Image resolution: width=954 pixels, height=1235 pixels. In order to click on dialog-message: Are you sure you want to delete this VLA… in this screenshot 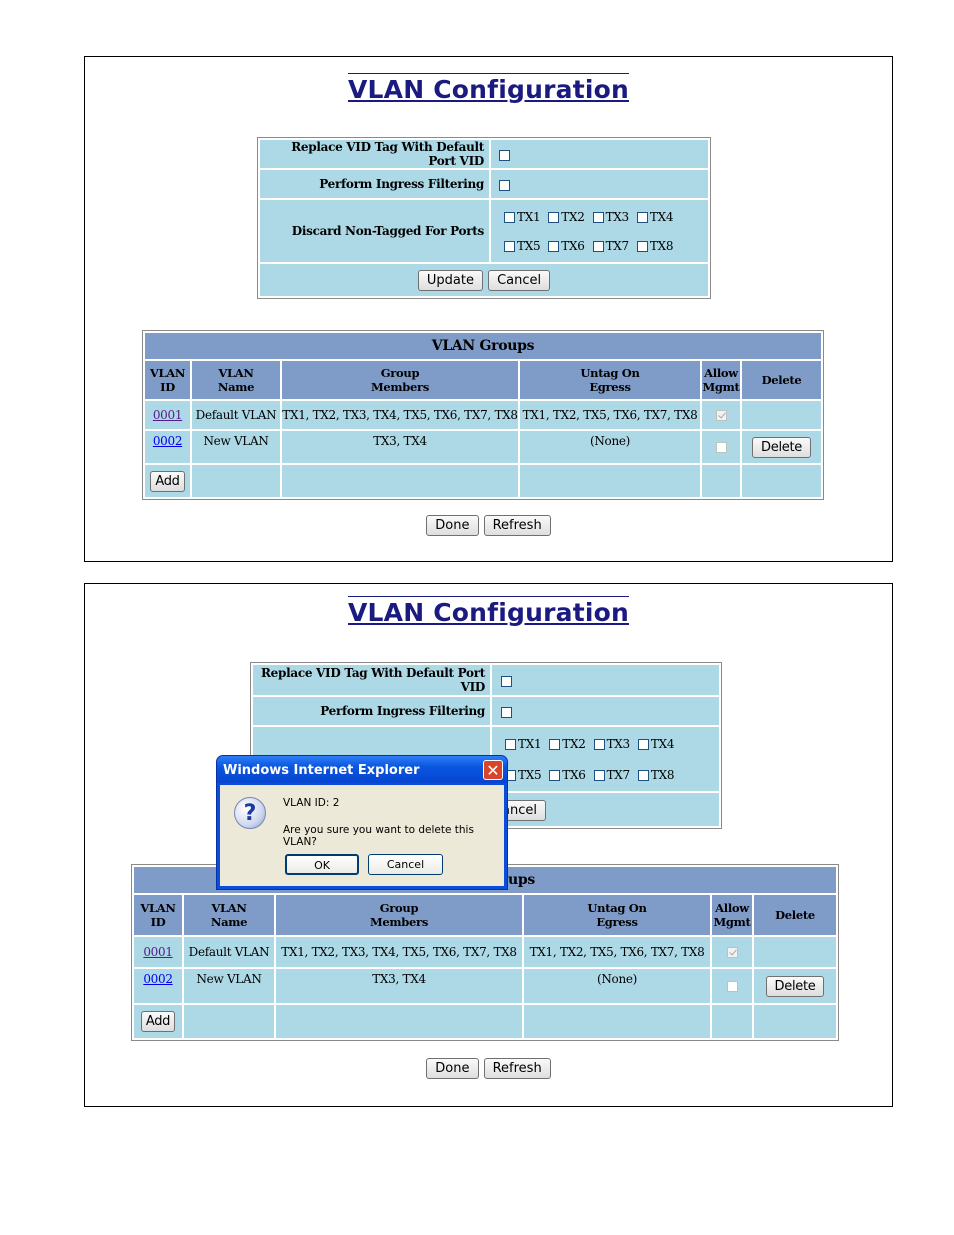, I will do `click(378, 836)`.